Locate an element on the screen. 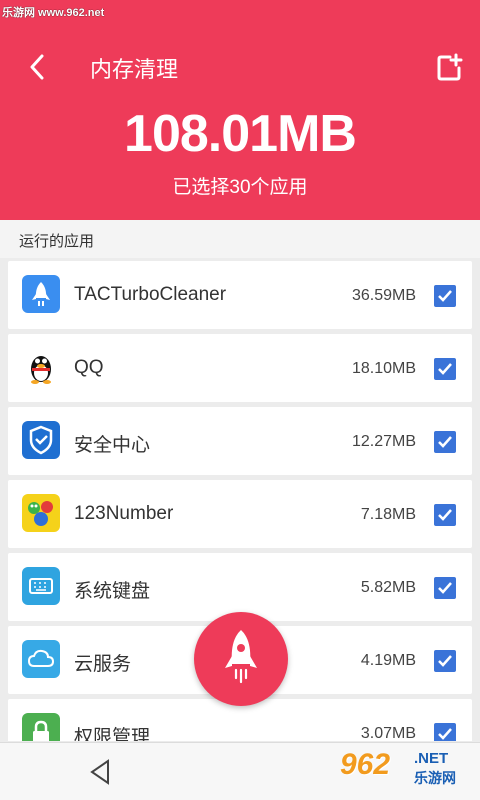 The image size is (480, 800). boost-clean-button is located at coordinates (241, 659).